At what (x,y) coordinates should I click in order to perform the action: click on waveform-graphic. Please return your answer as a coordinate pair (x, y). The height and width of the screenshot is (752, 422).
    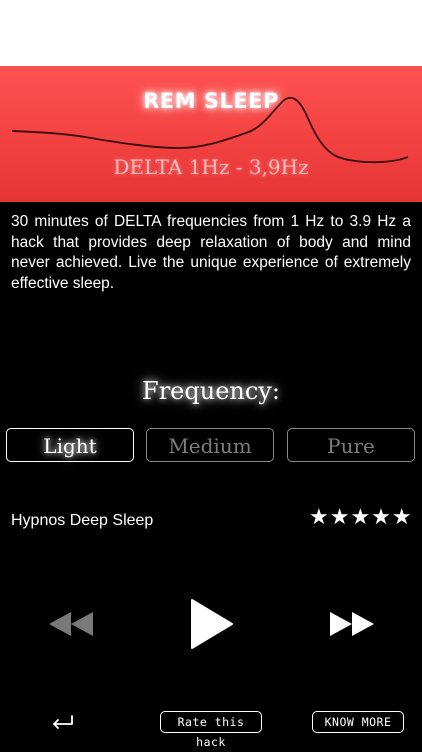
    Looking at the image, I should click on (210, 130).